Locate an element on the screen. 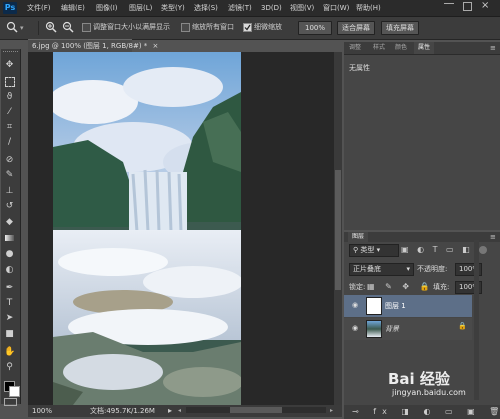 The height and width of the screenshot is (419, 500). lock-icons: ▦ ✎ ✥ 🔒 is located at coordinates (400, 287).